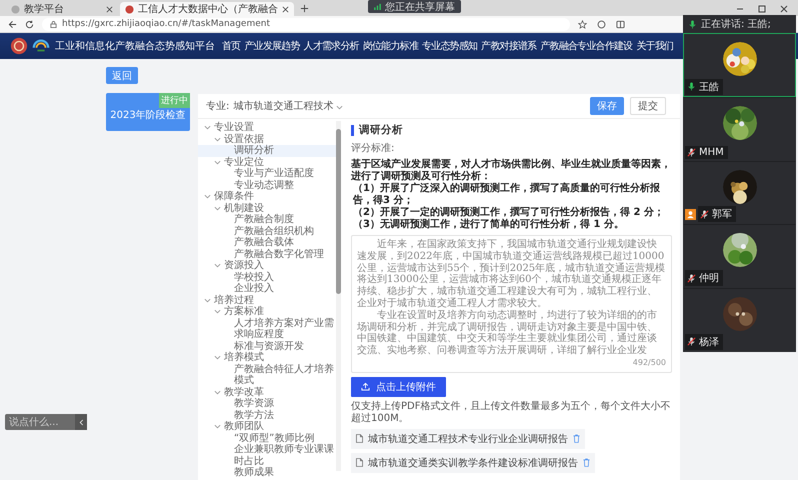  What do you see at coordinates (306, 24) in the screenshot?
I see `address-field: https://gxrc.zhijiaoqiao.cn/#/taskManagement` at bounding box center [306, 24].